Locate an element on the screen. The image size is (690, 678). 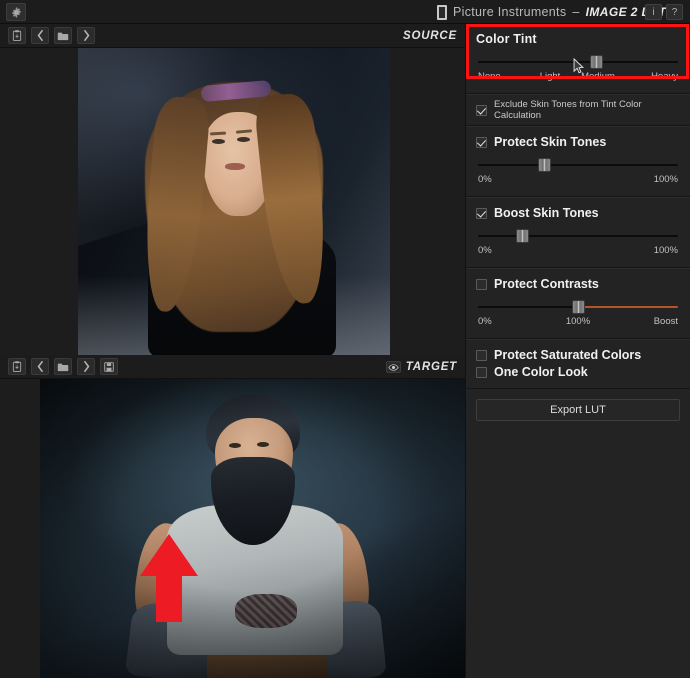
target-paste-clipboard-button is located at coordinates (17, 366).